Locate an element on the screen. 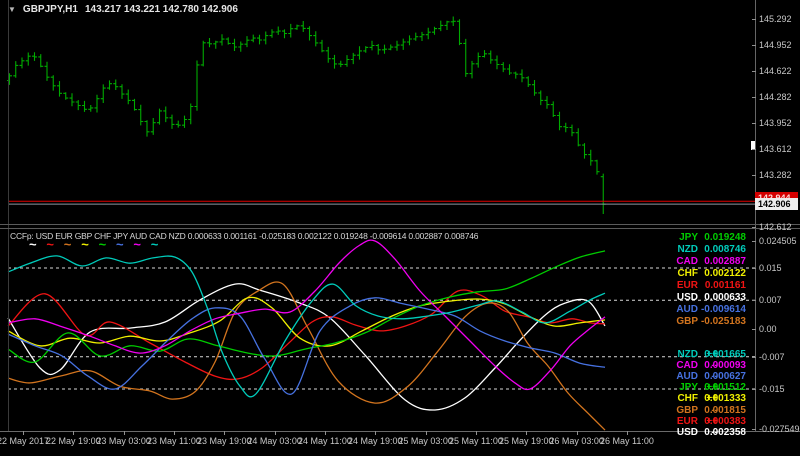 The image size is (800, 456). indicator-axis-label: 0.007 is located at coordinates (770, 300).